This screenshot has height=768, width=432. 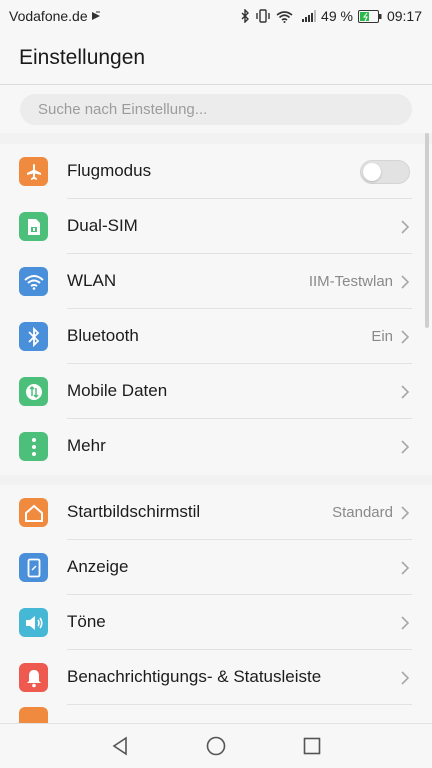 What do you see at coordinates (216, 281) in the screenshot?
I see `settings-item-wlan: WLAN IIM-Testwlan` at bounding box center [216, 281].